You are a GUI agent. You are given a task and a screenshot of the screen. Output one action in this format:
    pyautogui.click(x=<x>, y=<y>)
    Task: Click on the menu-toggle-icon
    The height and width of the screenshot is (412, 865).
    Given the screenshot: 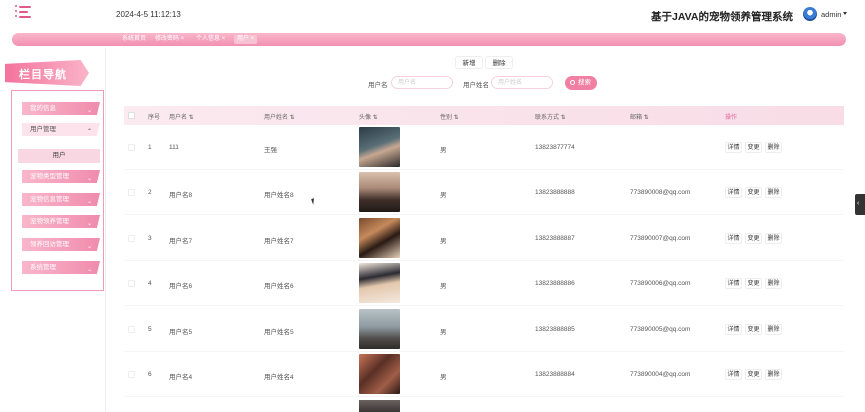 What is the action you would take?
    pyautogui.click(x=23, y=13)
    